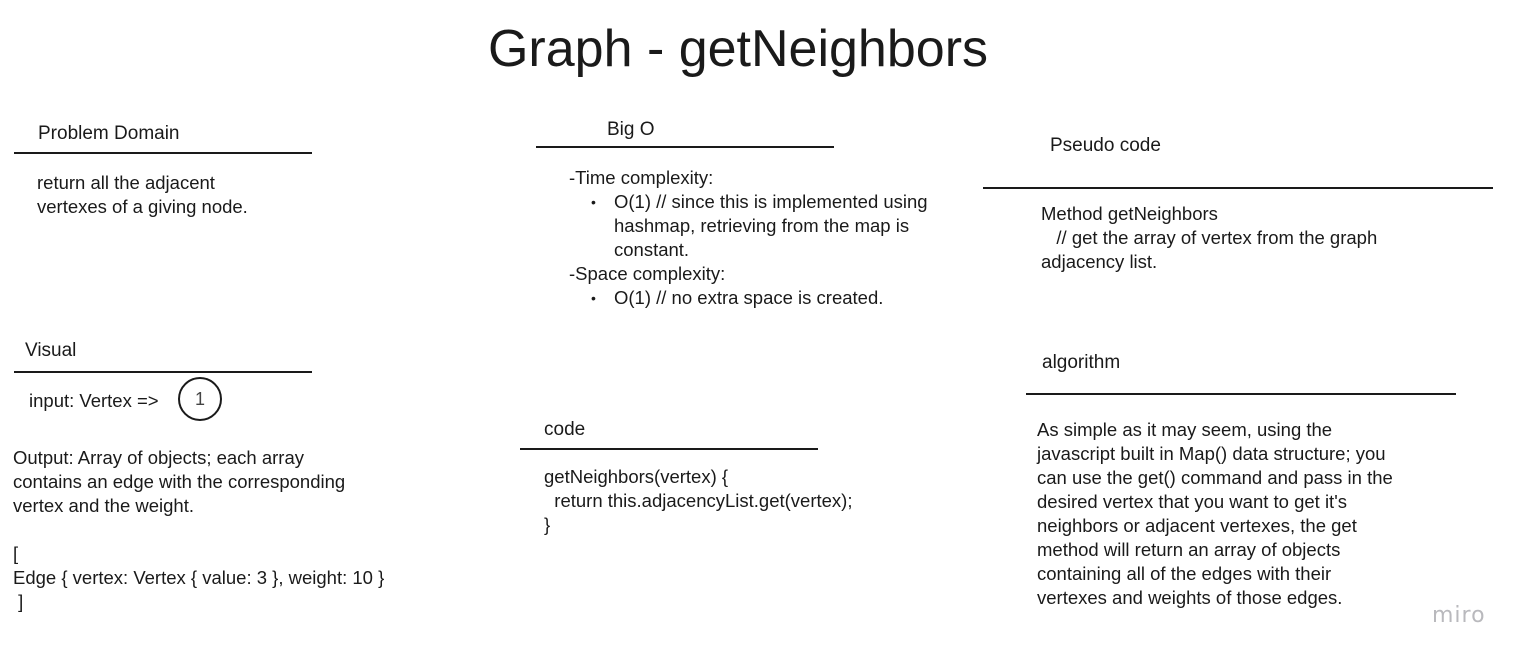 The image size is (1516, 659). What do you see at coordinates (1459, 615) in the screenshot?
I see `miro-logo: miro` at bounding box center [1459, 615].